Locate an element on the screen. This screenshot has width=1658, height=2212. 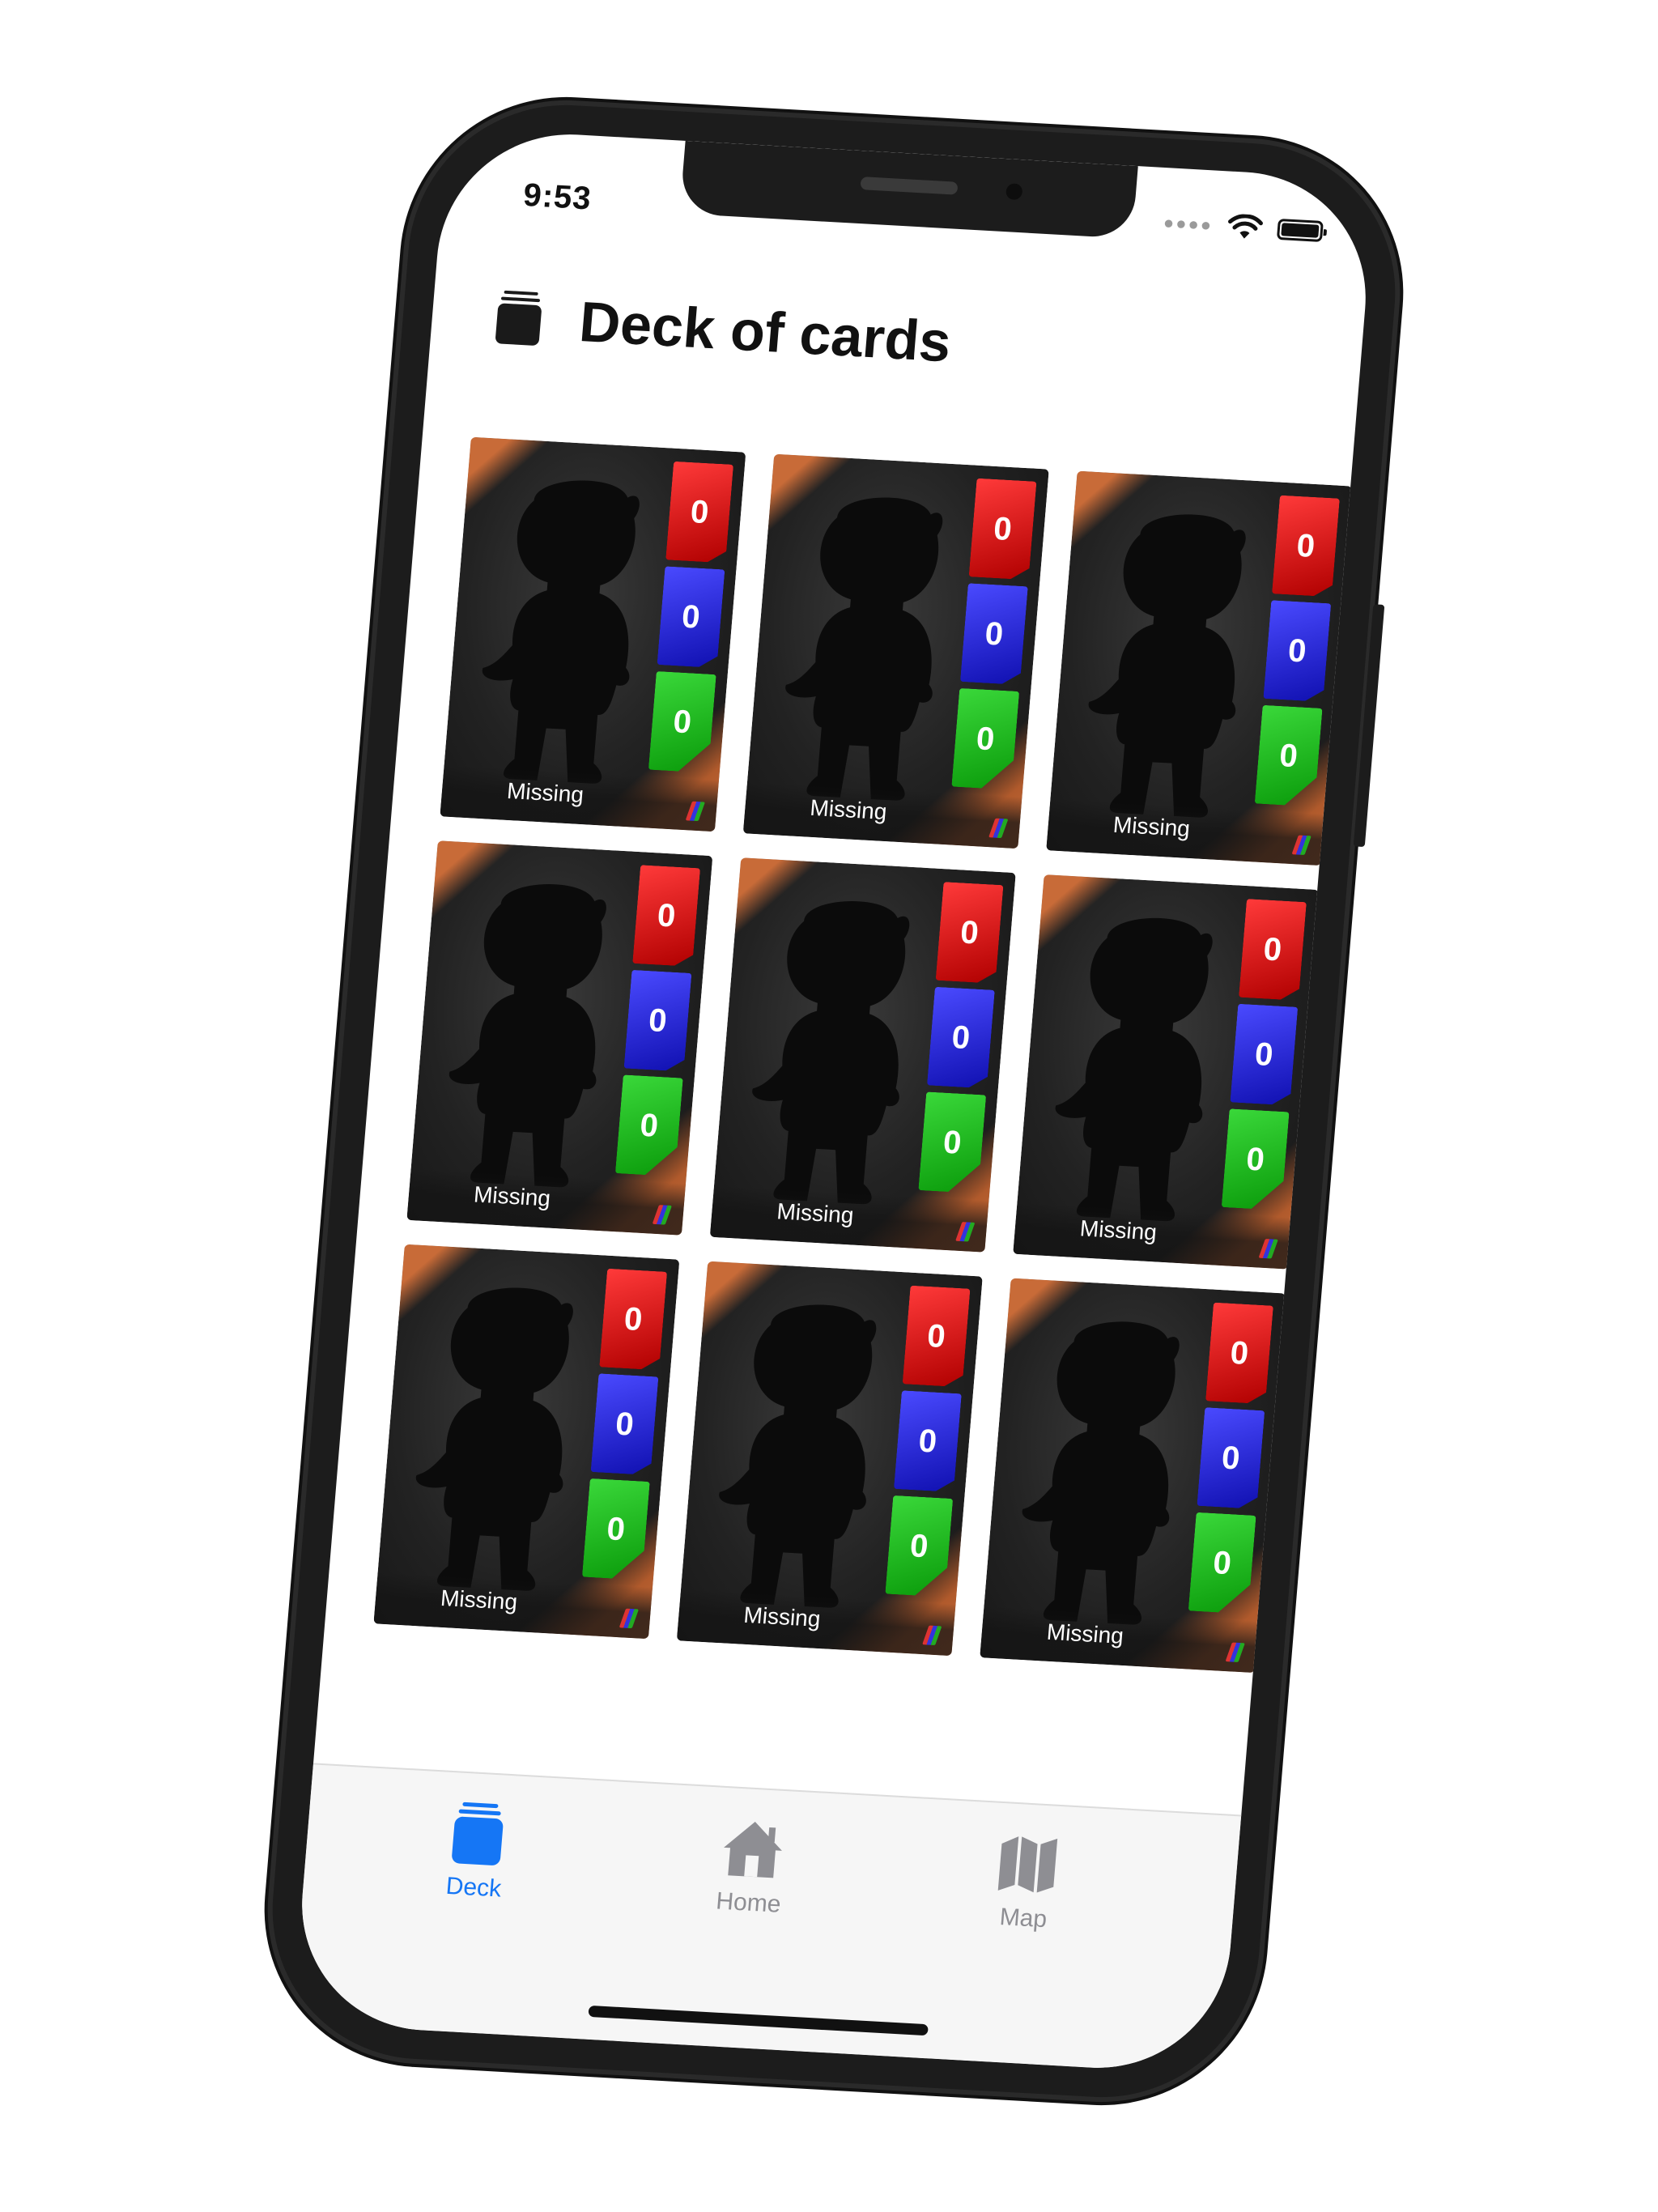
map-icon is located at coordinates (1027, 1864).